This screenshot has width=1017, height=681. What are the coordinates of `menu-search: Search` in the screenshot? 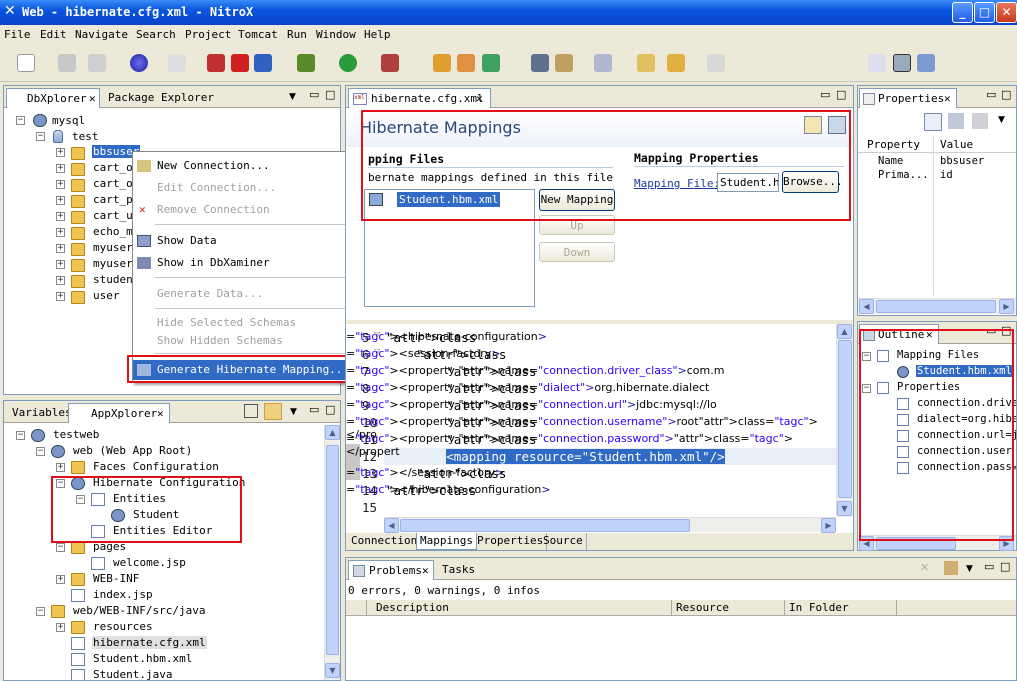 It's located at (156, 34).